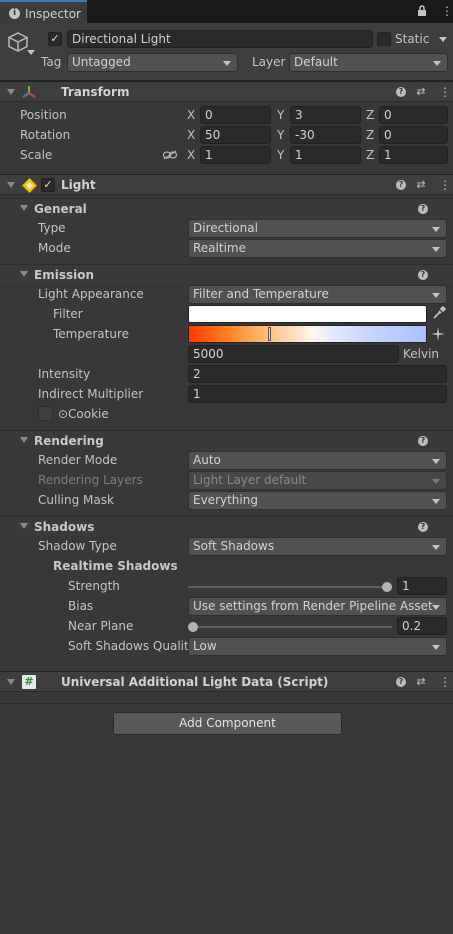  I want to click on near-plane-label: Near Plane, so click(101, 626).